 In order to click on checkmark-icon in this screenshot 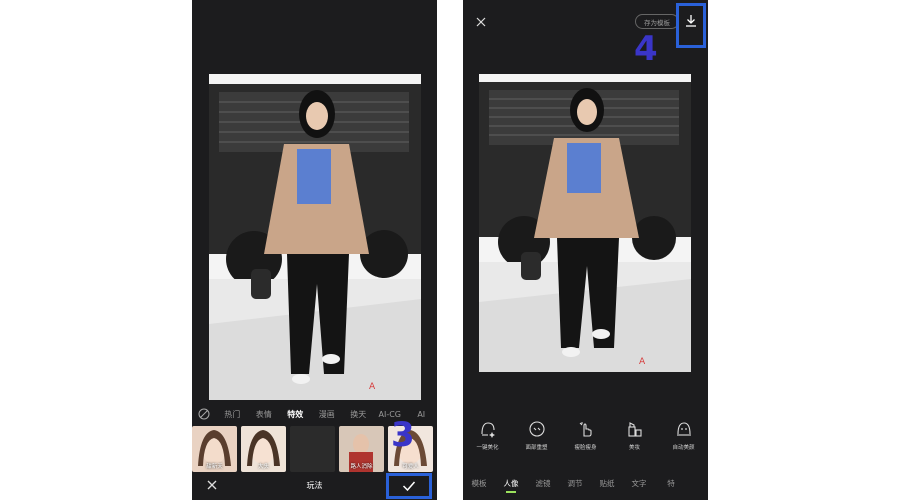, I will do `click(409, 486)`.